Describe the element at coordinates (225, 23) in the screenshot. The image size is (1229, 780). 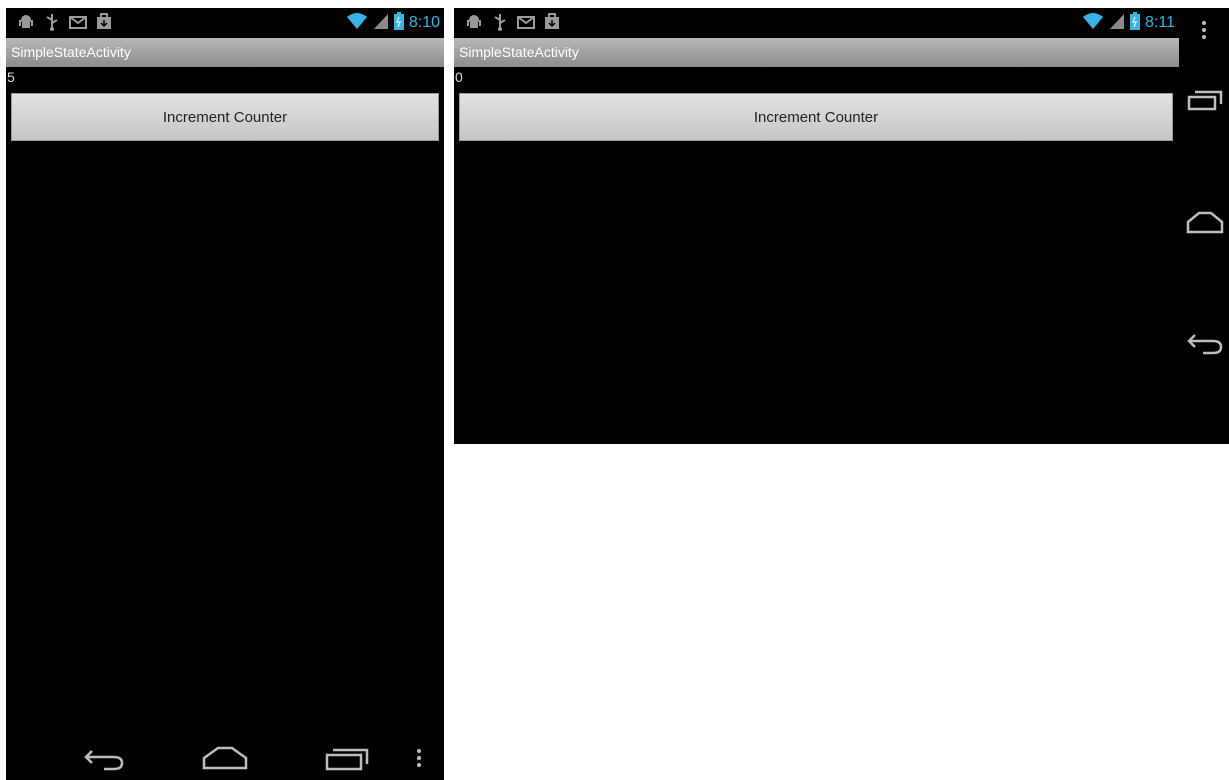
I see `status-bar: 8:10` at that location.